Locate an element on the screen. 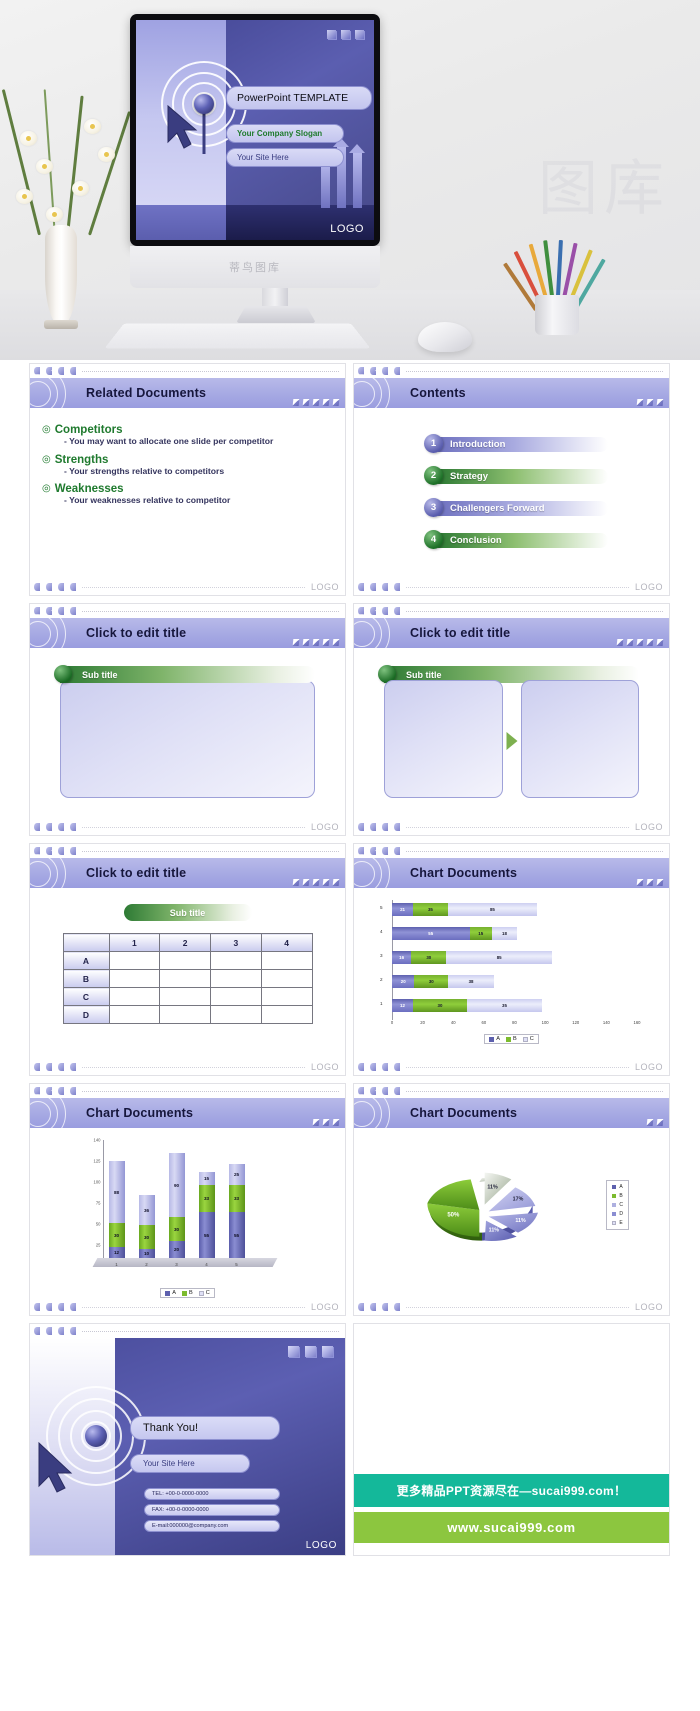  screen-bottom-bar-left is located at coordinates (181, 222).